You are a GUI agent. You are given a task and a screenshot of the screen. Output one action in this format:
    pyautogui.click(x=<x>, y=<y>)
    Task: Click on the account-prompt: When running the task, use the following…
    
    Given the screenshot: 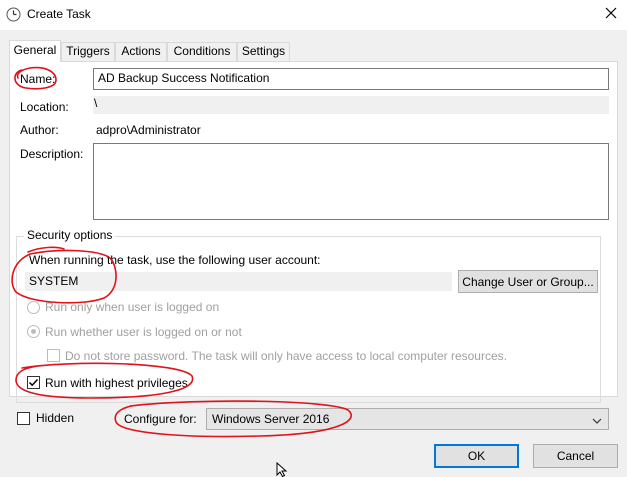 What is the action you would take?
    pyautogui.click(x=175, y=260)
    